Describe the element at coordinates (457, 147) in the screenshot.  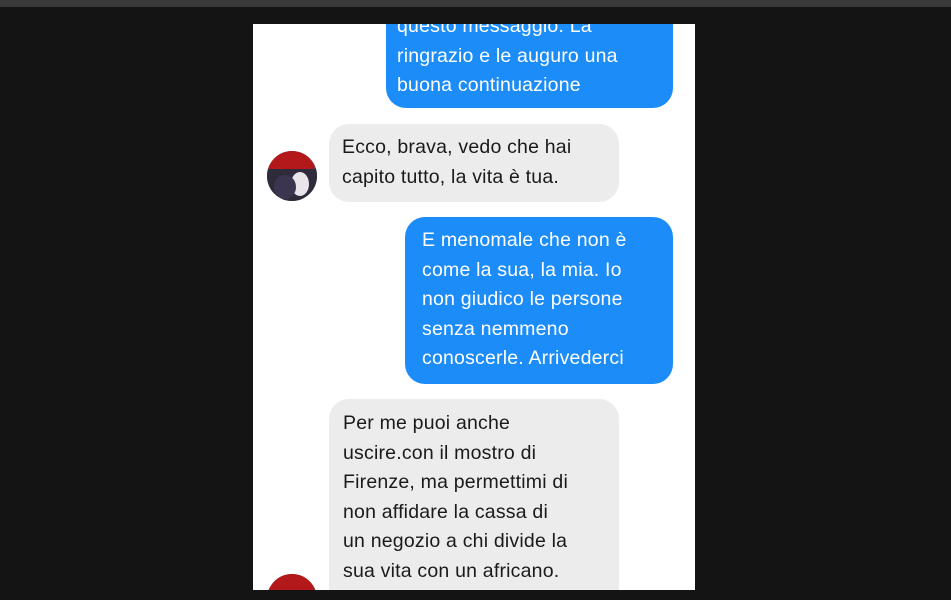
I see `message-line: Ecco, brava, vedo che hai` at that location.